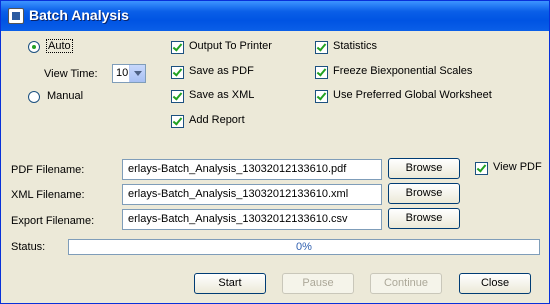 The image size is (550, 304). Describe the element at coordinates (222, 95) in the screenshot. I see `save-as-xml-label: Save as XML` at that location.